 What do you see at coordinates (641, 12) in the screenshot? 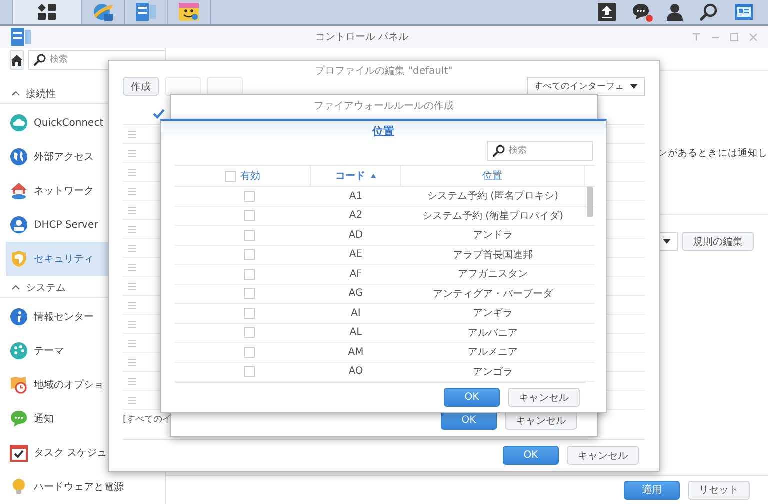
I see `chat-icon` at bounding box center [641, 12].